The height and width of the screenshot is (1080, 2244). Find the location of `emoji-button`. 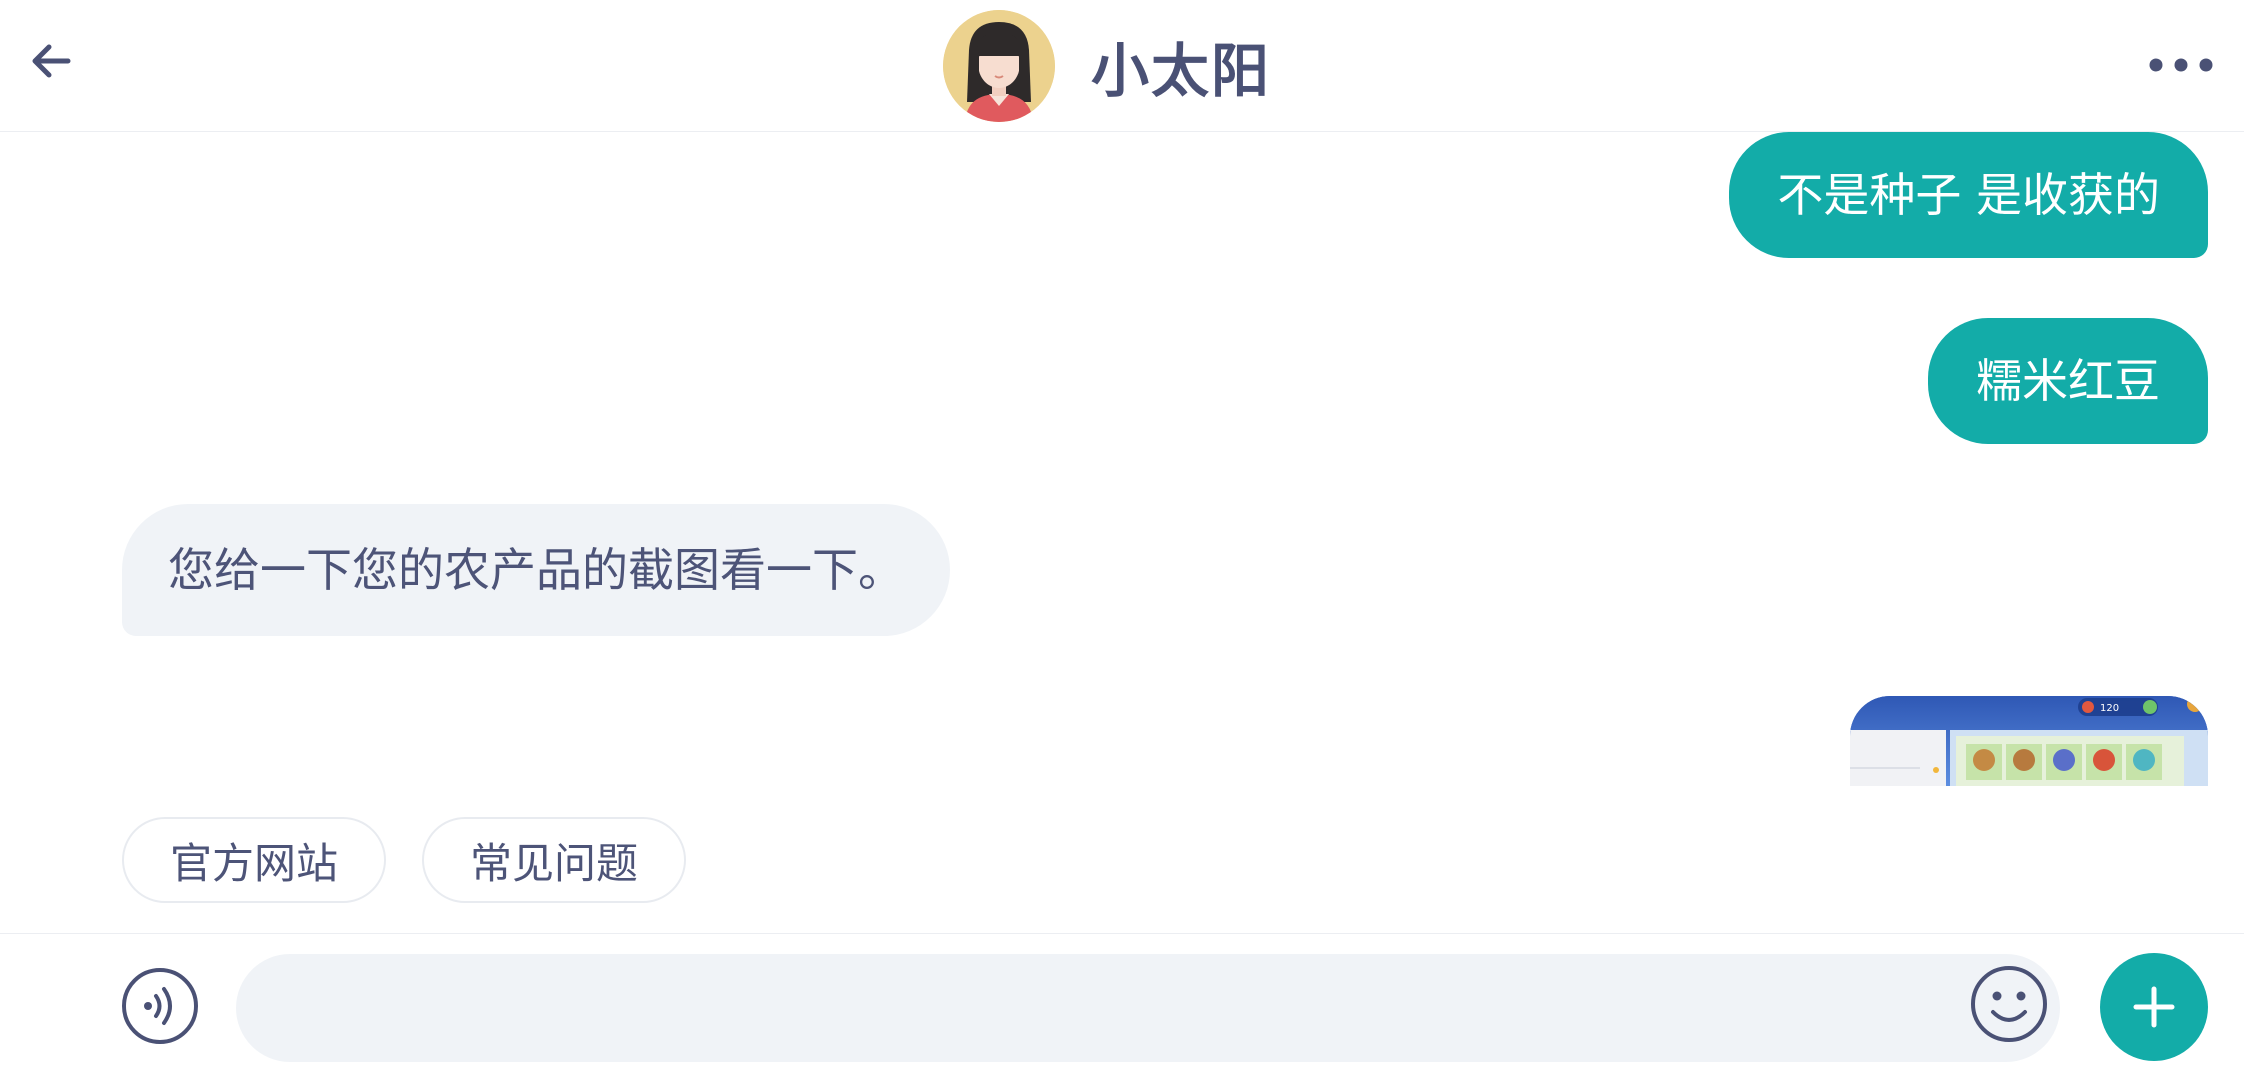

emoji-button is located at coordinates (2009, 1004).